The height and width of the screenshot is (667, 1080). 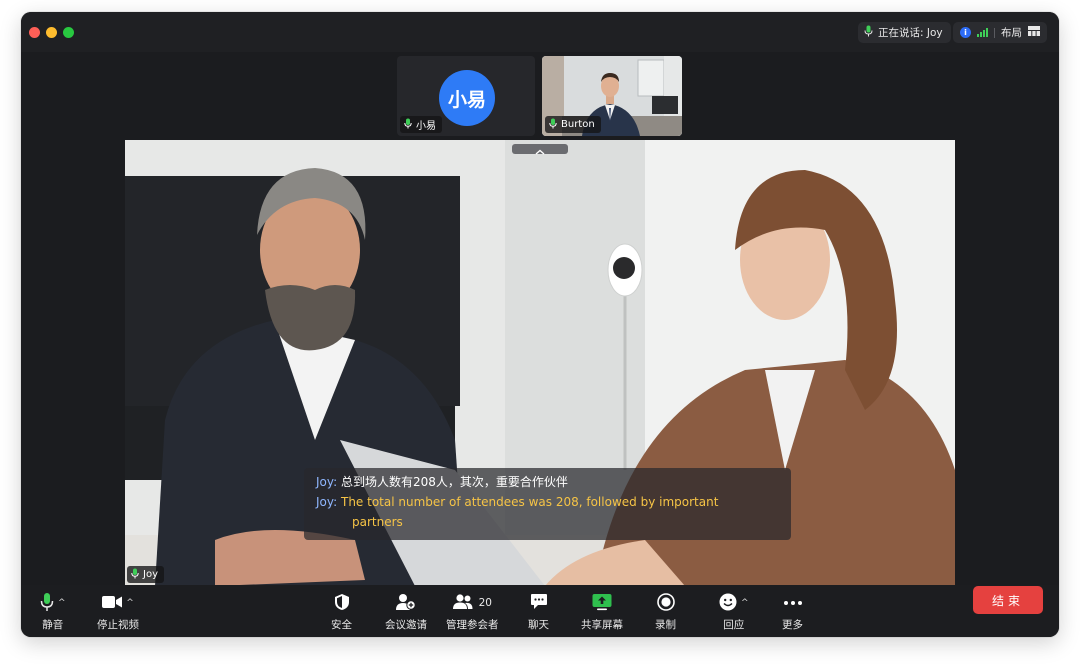 I want to click on participants-count: 20, so click(x=485, y=603).